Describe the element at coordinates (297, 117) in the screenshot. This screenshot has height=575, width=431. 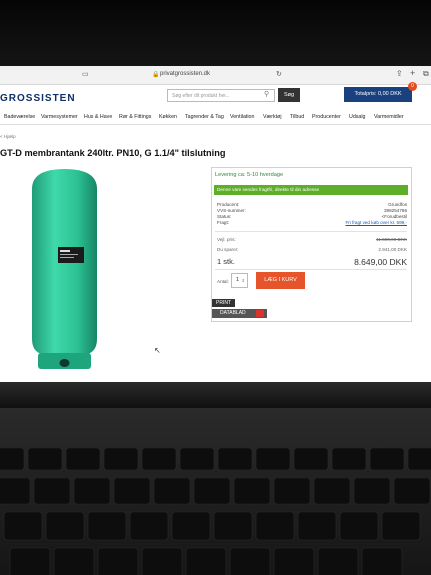
I see `nav-item-tilbud: Tilbud` at that location.